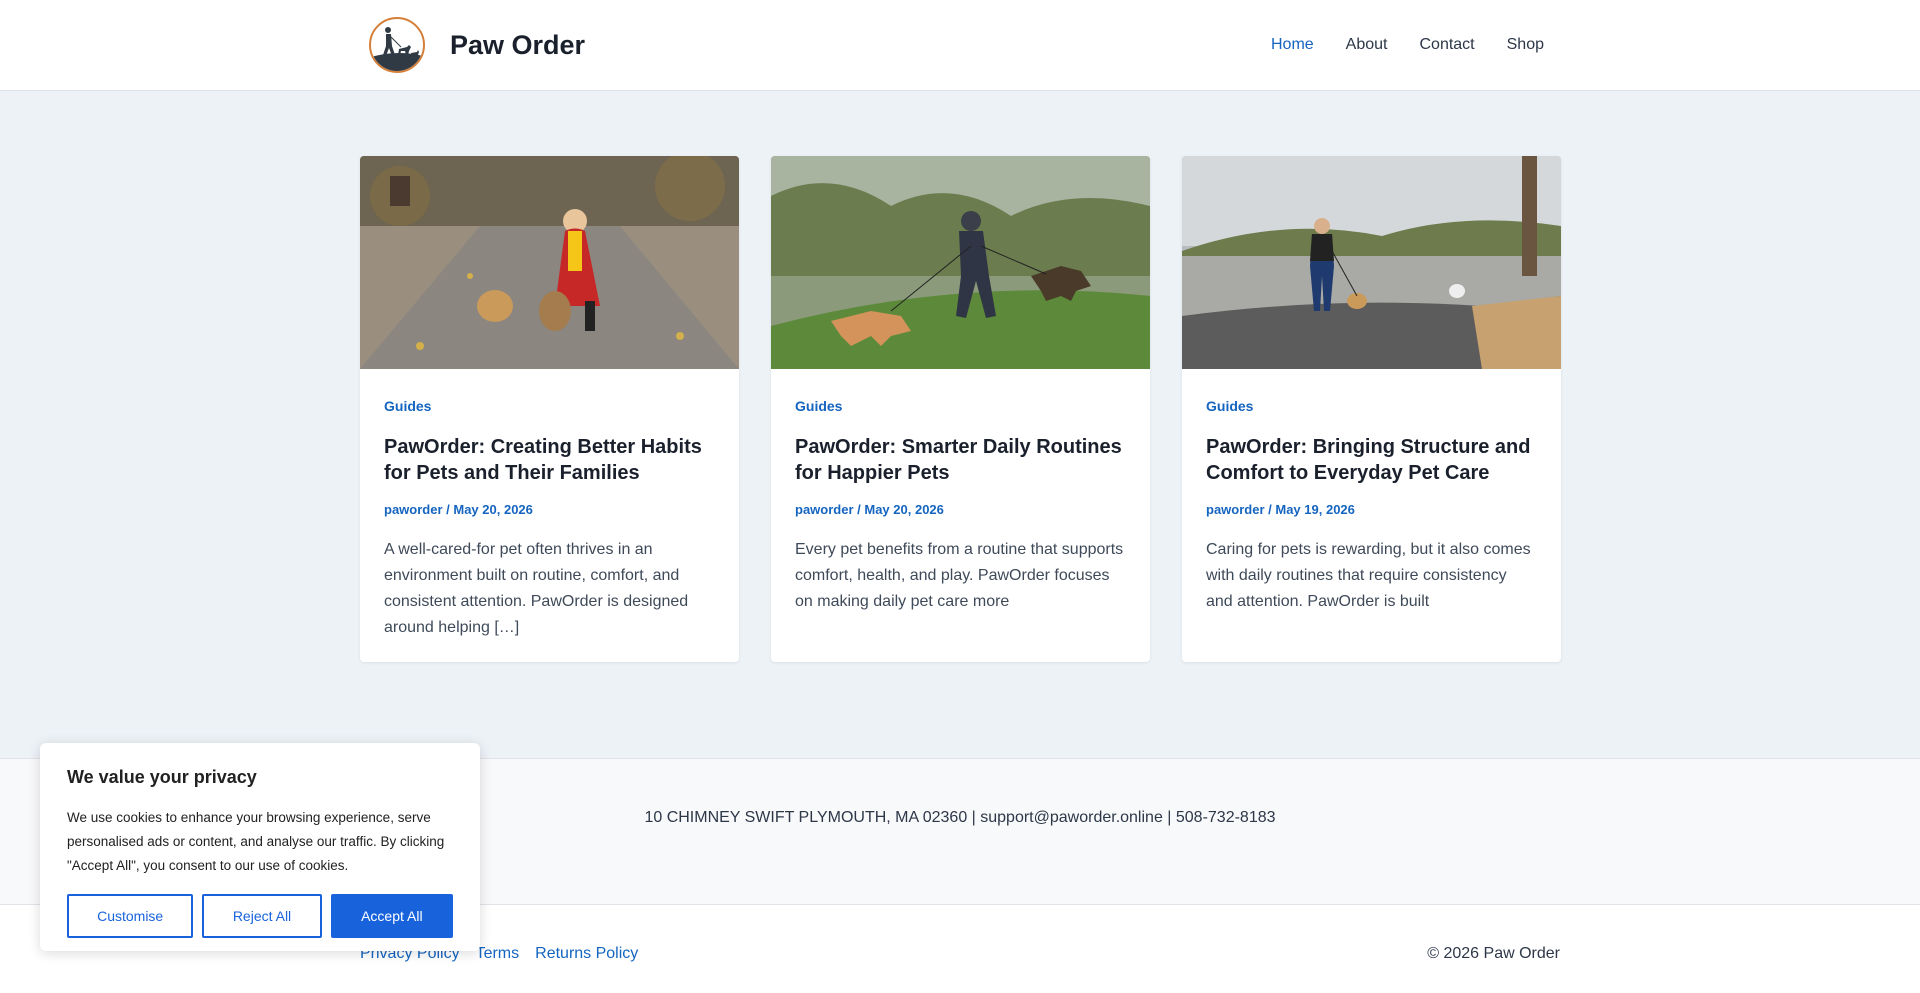 This screenshot has width=1920, height=993. What do you see at coordinates (1407, 45) in the screenshot?
I see `main-nav: Home About Contact Shop` at bounding box center [1407, 45].